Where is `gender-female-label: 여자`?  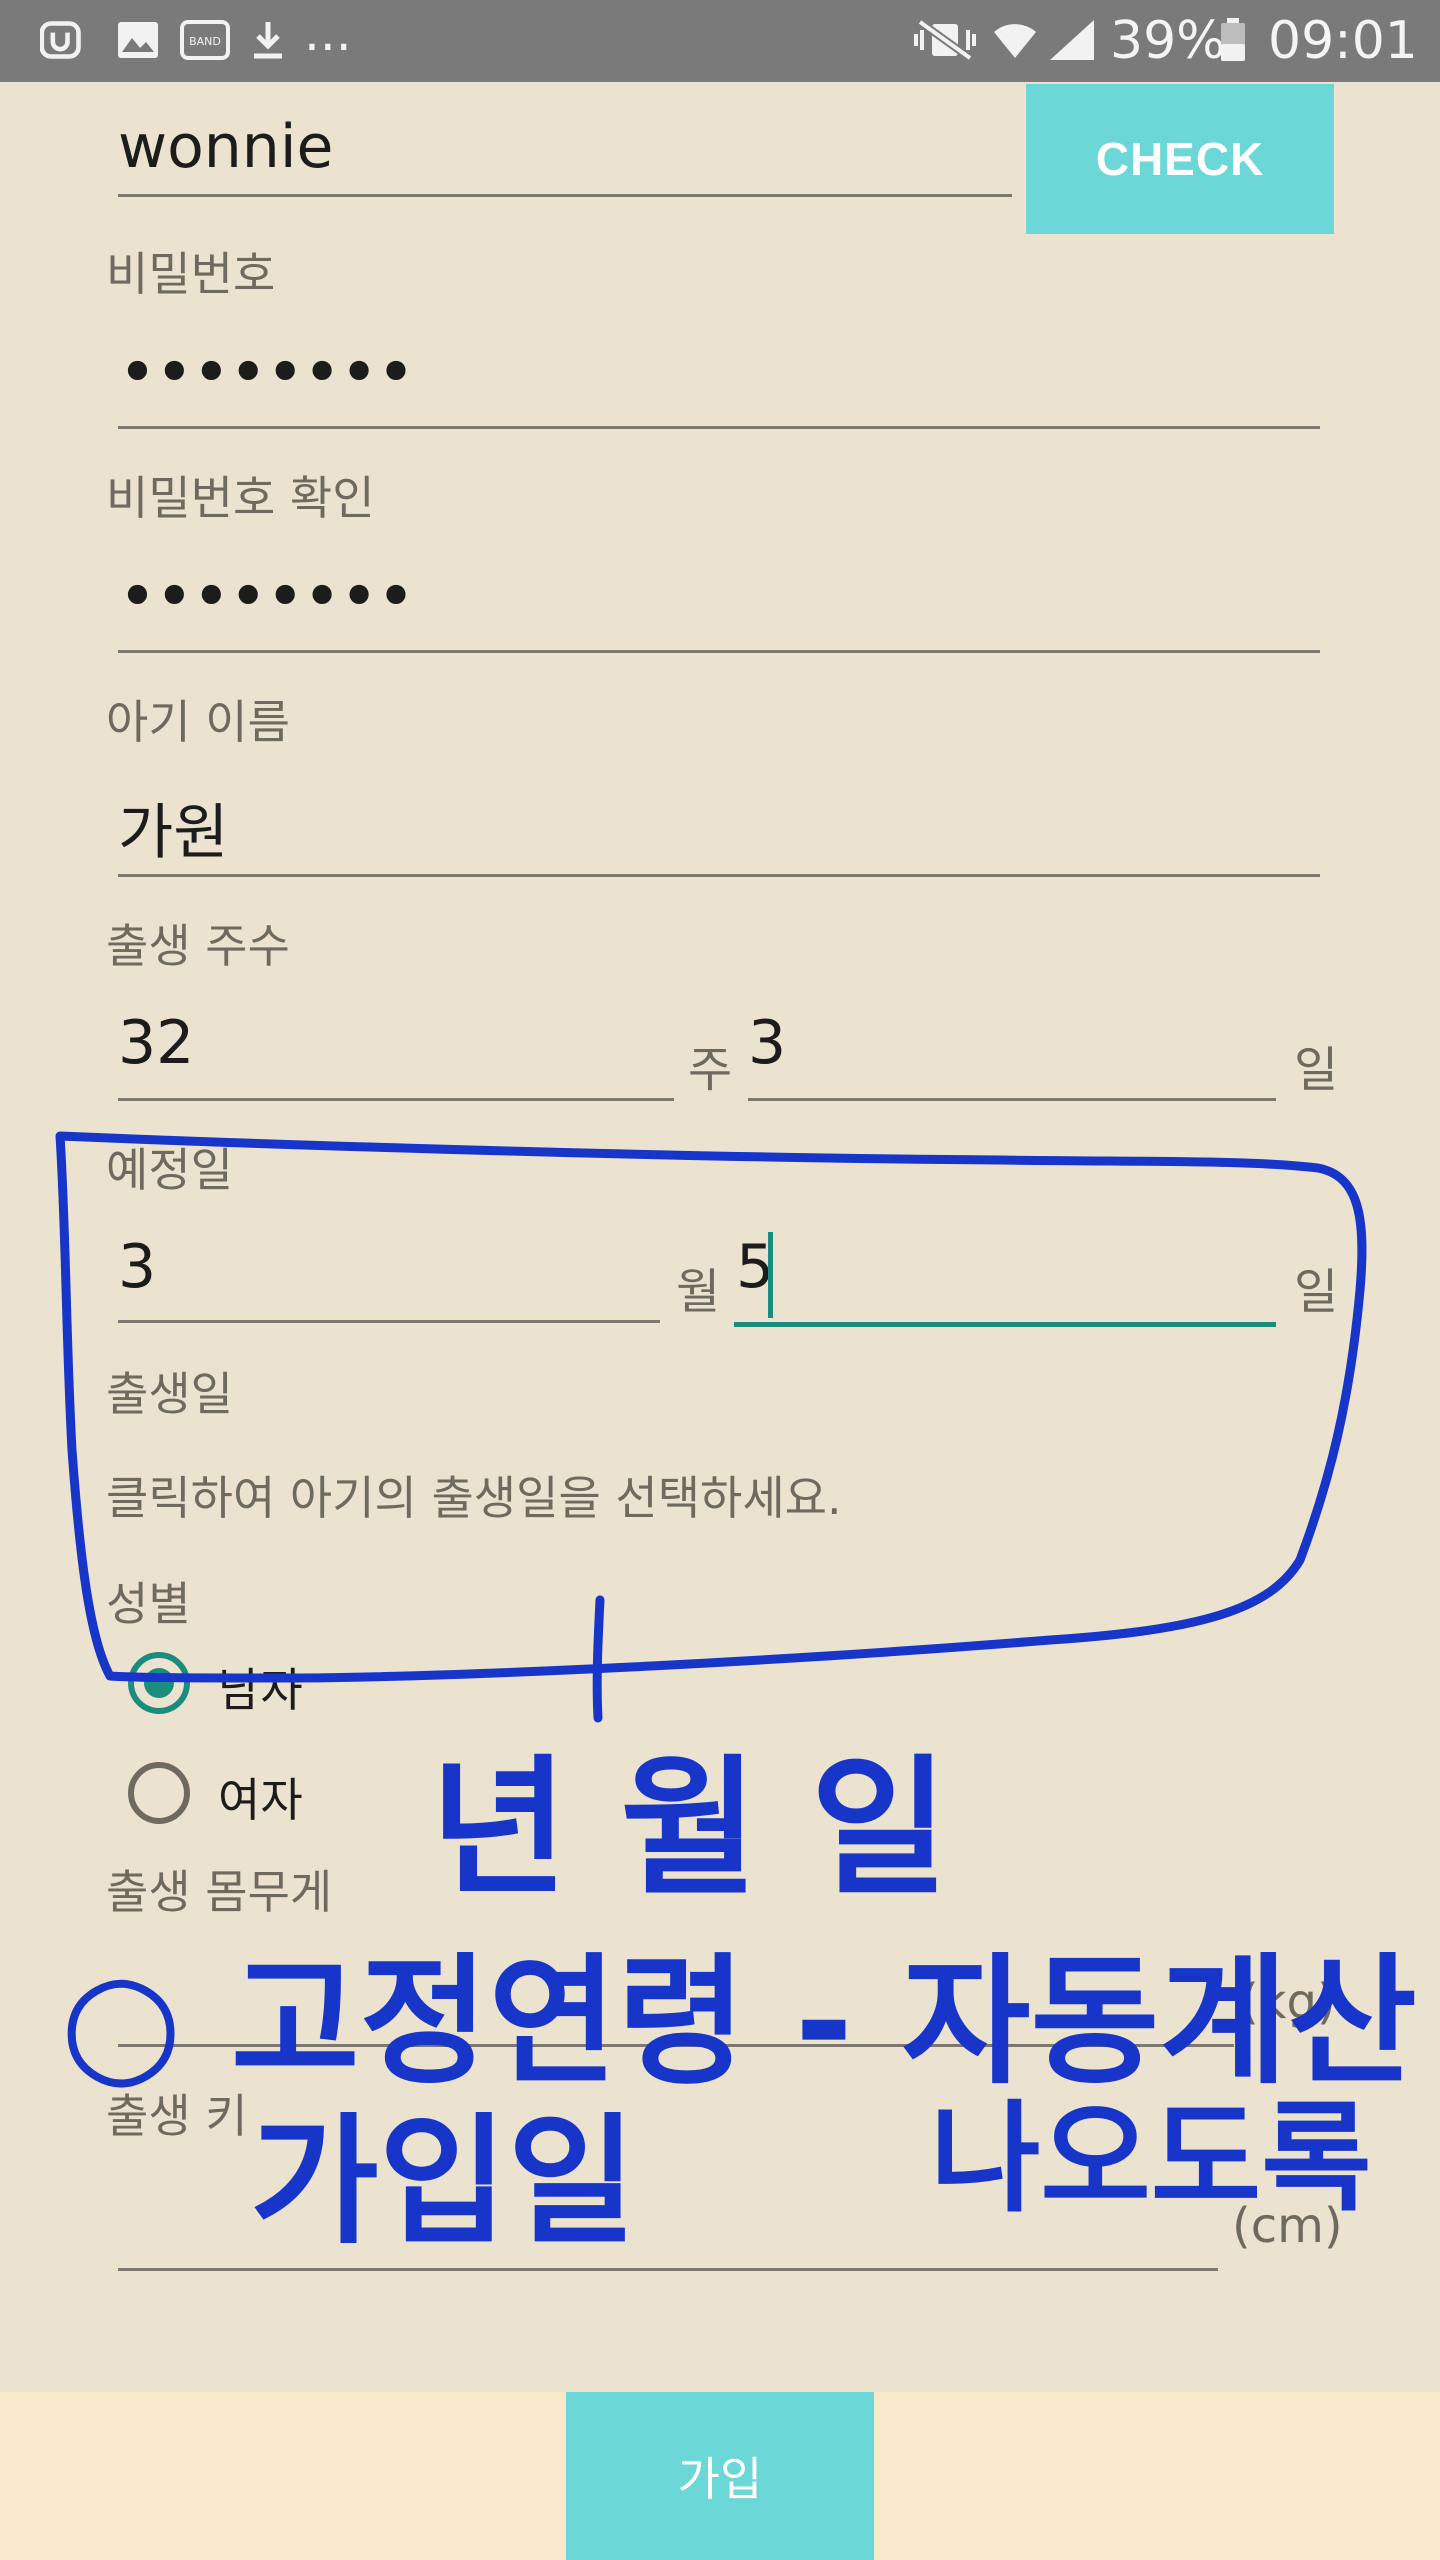 gender-female-label: 여자 is located at coordinates (260, 1797).